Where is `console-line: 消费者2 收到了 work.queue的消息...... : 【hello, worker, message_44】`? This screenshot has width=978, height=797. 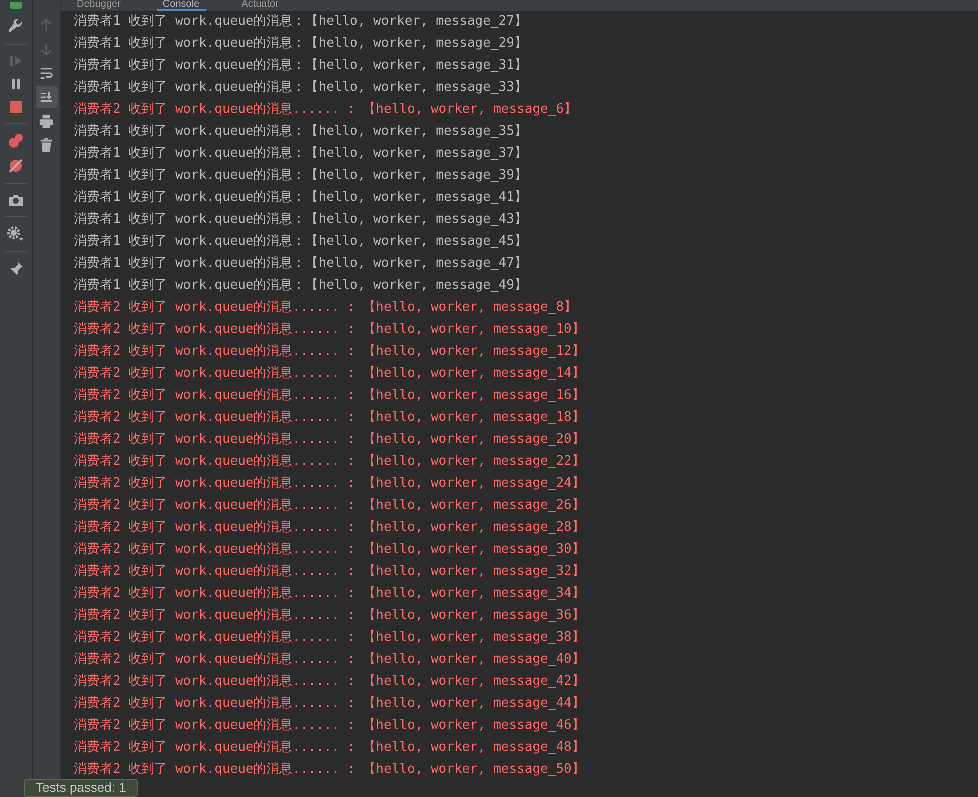
console-line: 消费者2 收到了 work.queue的消息...... : 【hello, worker, message_44】 is located at coordinates (330, 704).